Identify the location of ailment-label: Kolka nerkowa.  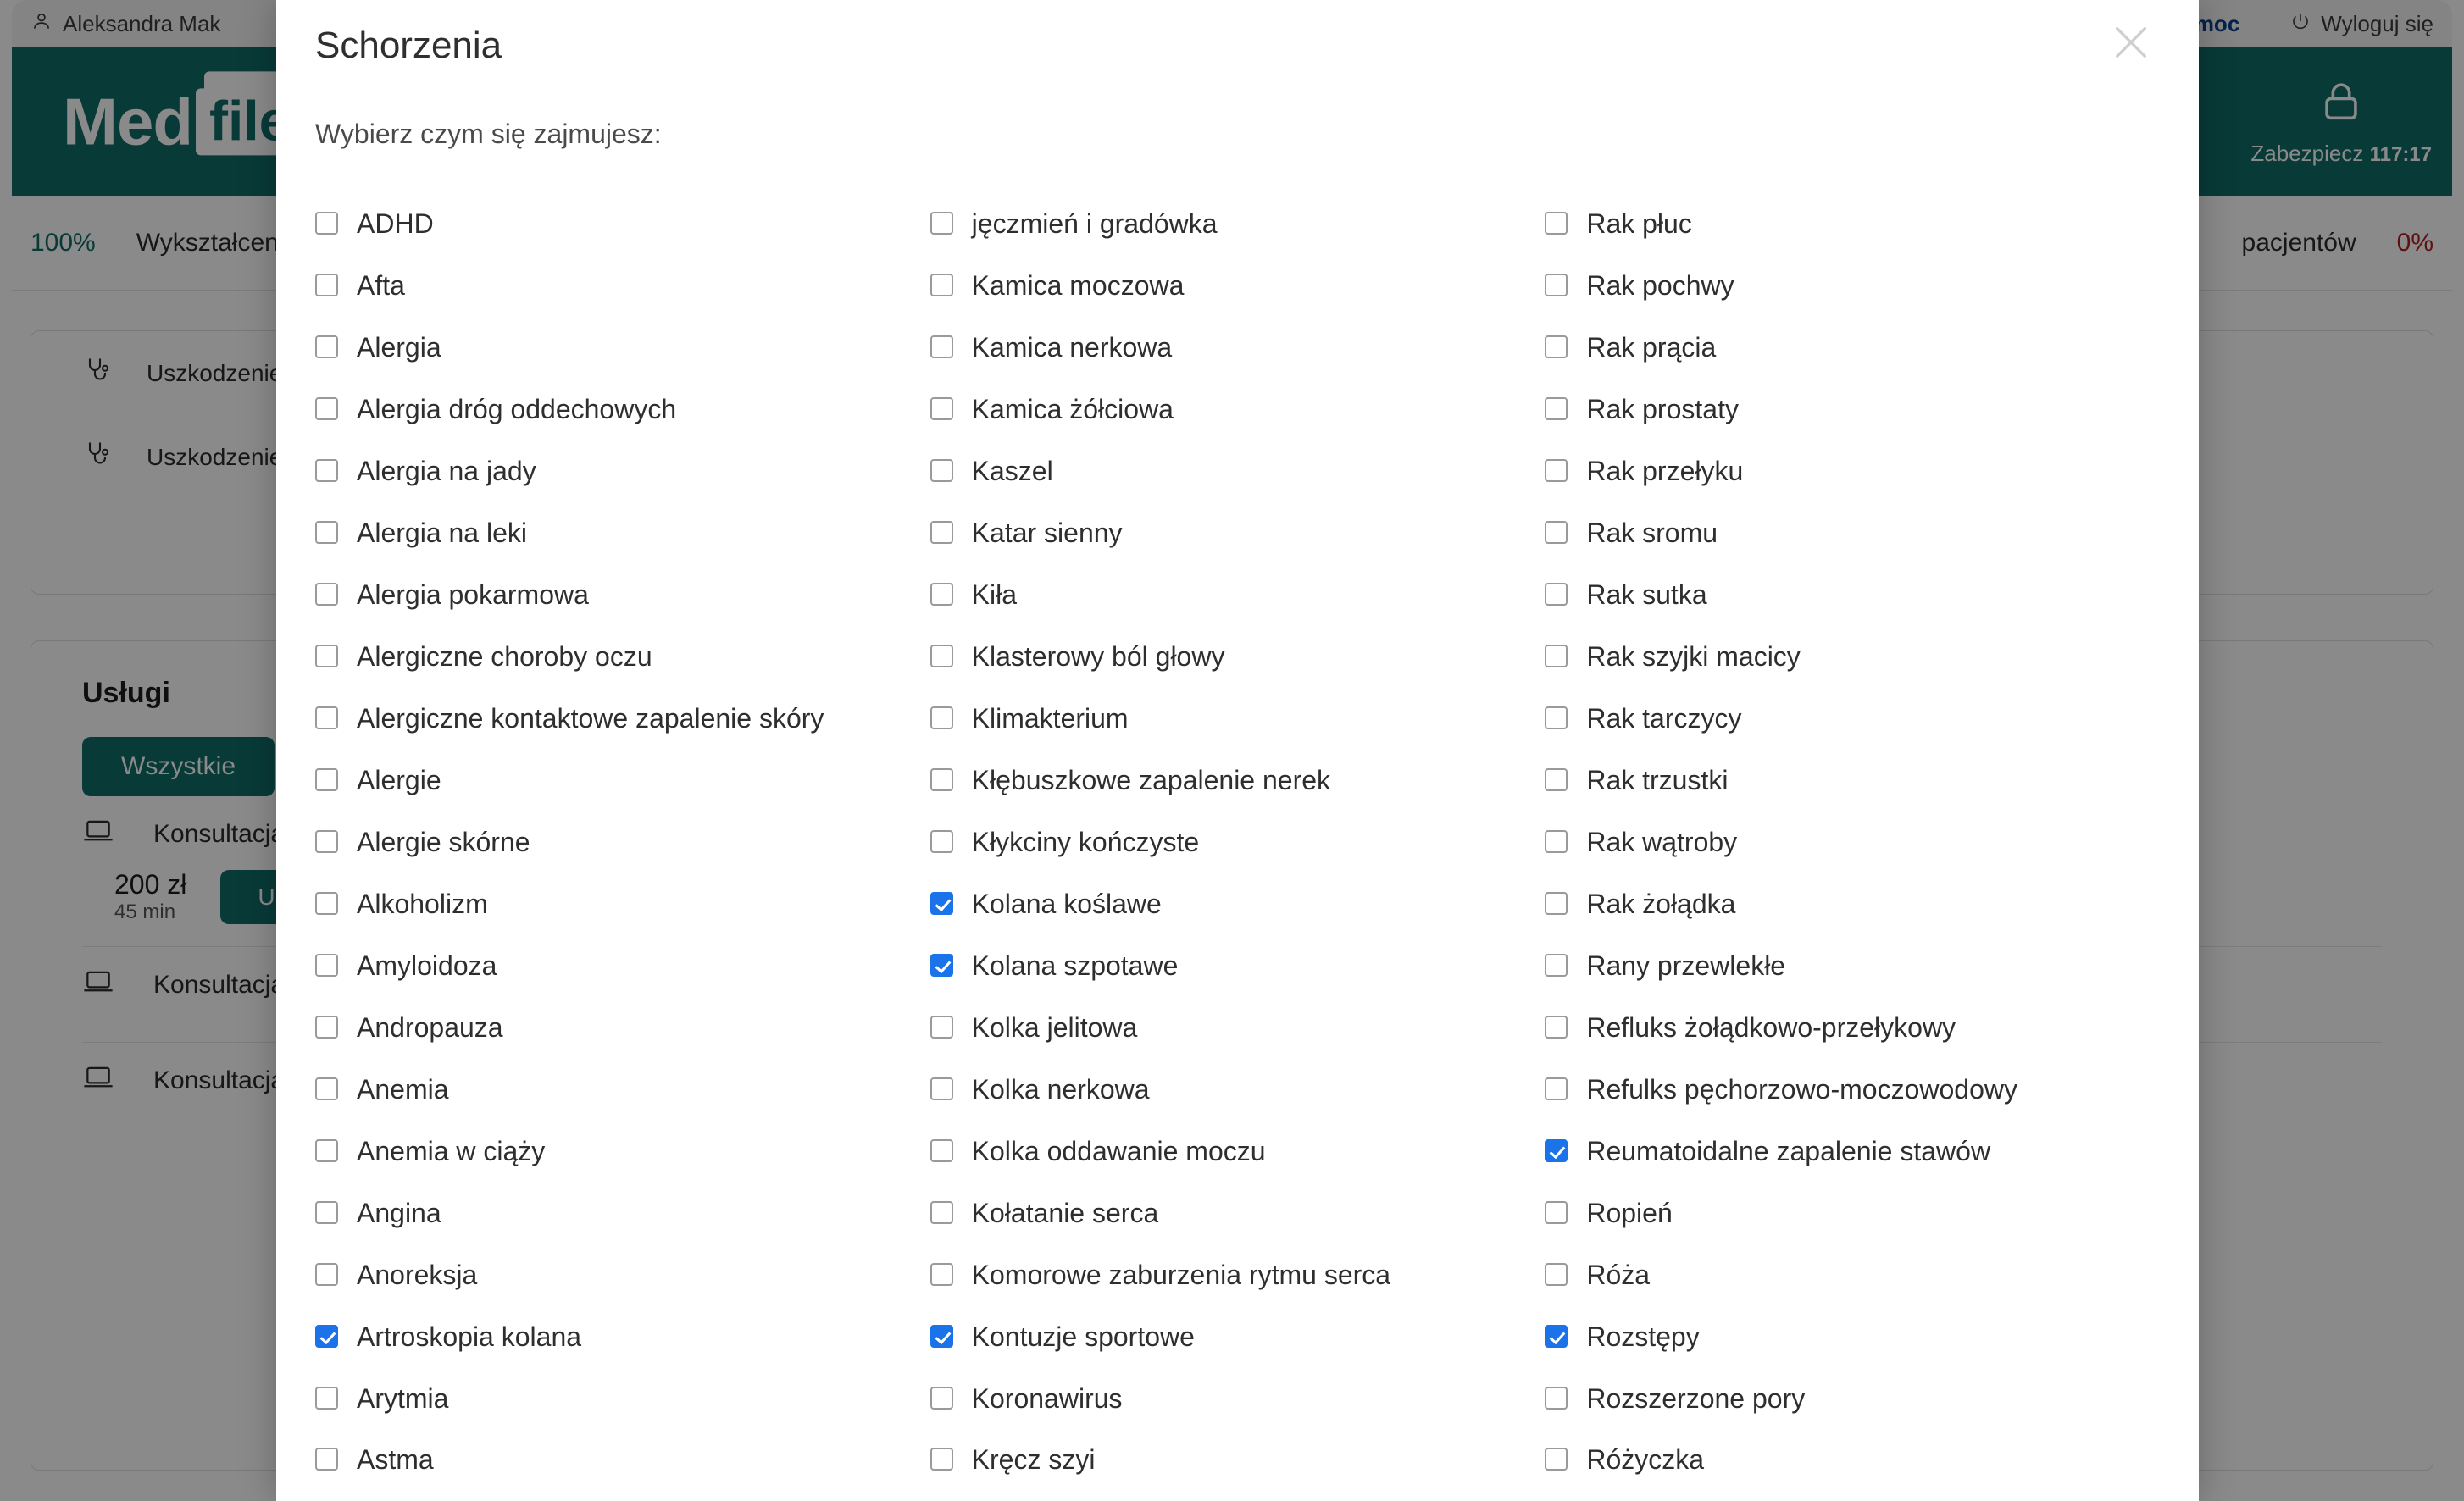
(1061, 1089).